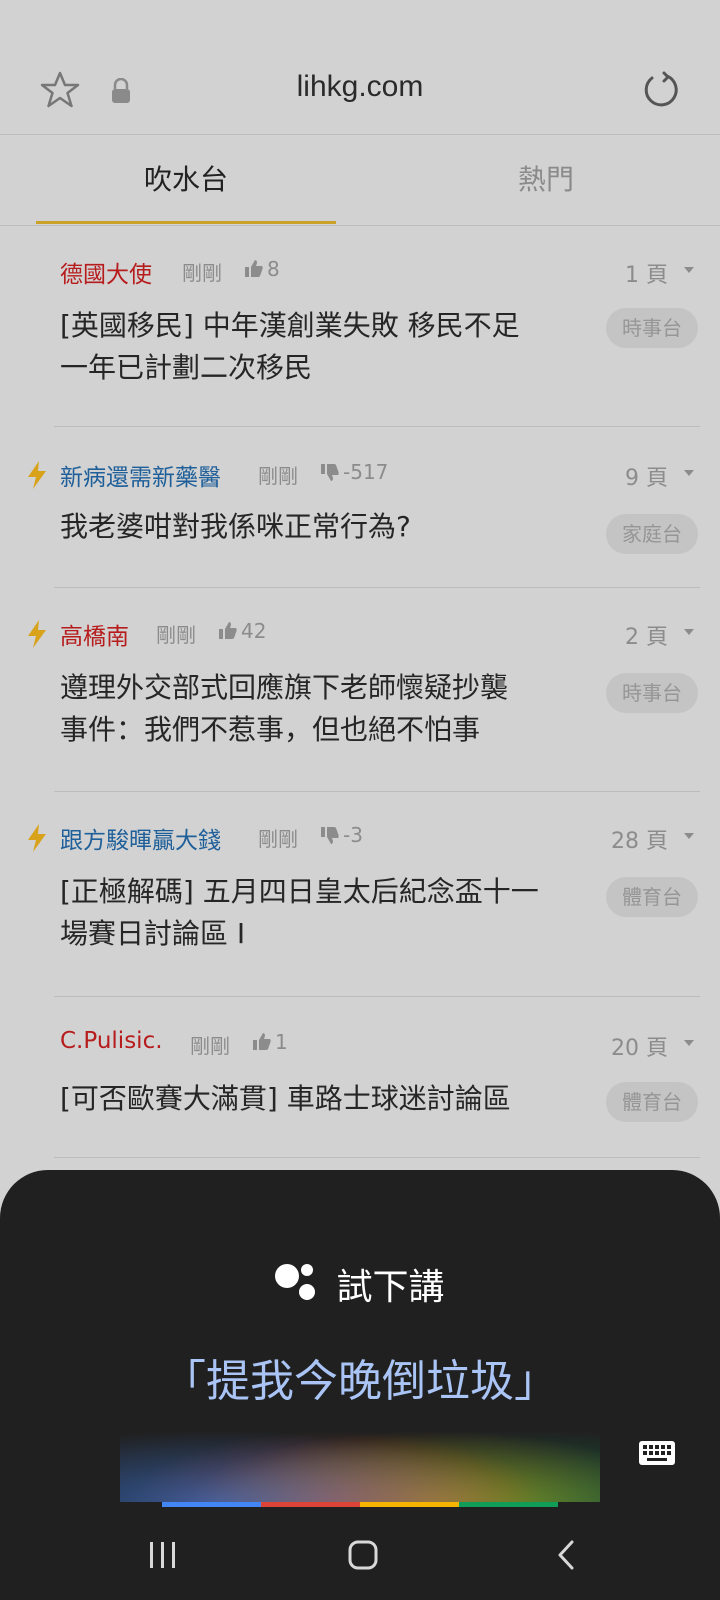  What do you see at coordinates (660, 90) in the screenshot?
I see `reload-icon` at bounding box center [660, 90].